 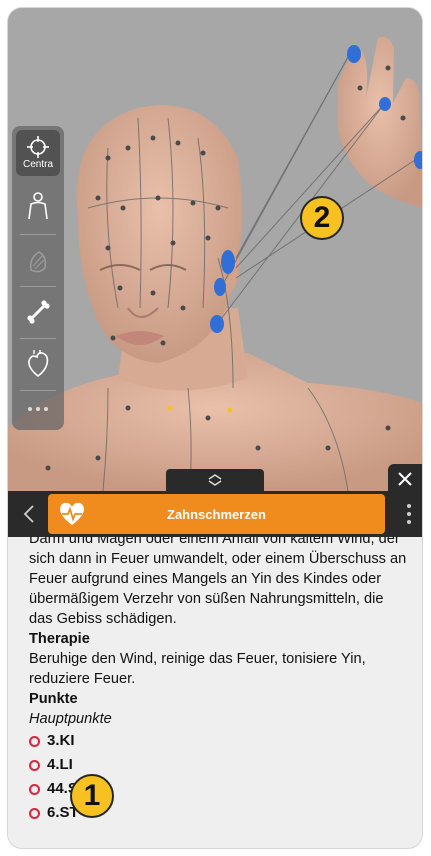 I want to click on therapy-heading: Therapie, so click(x=59, y=639).